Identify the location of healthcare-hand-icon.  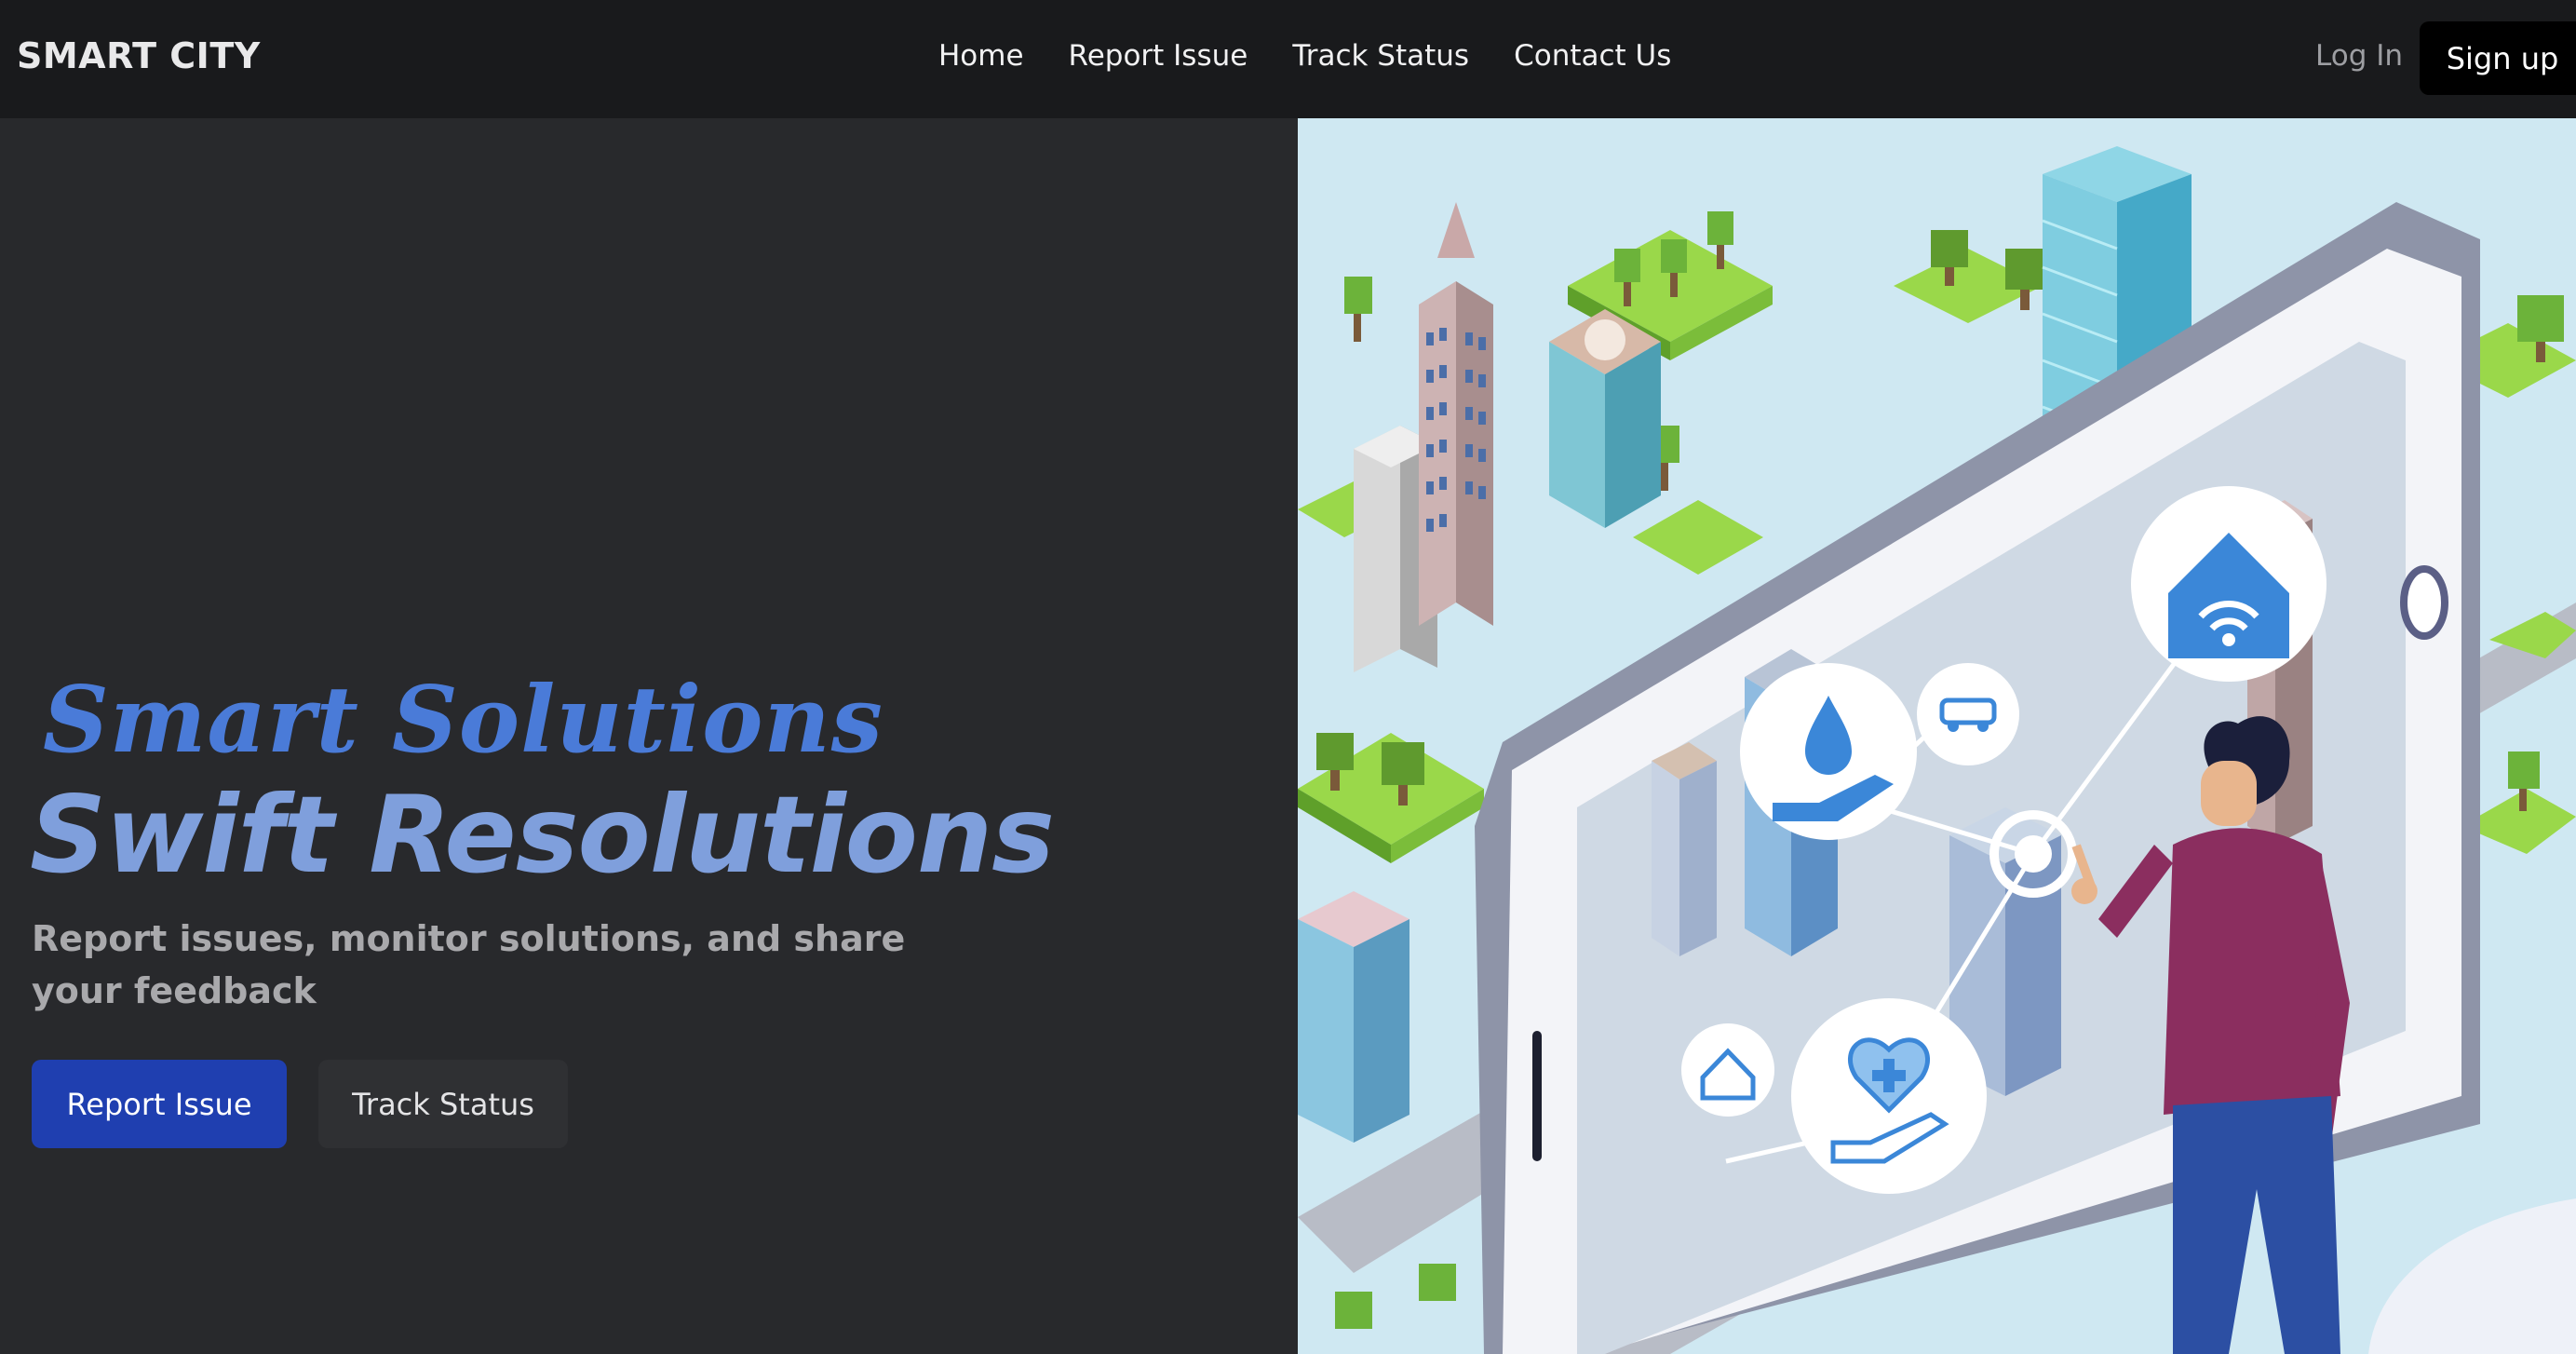
(1889, 1096).